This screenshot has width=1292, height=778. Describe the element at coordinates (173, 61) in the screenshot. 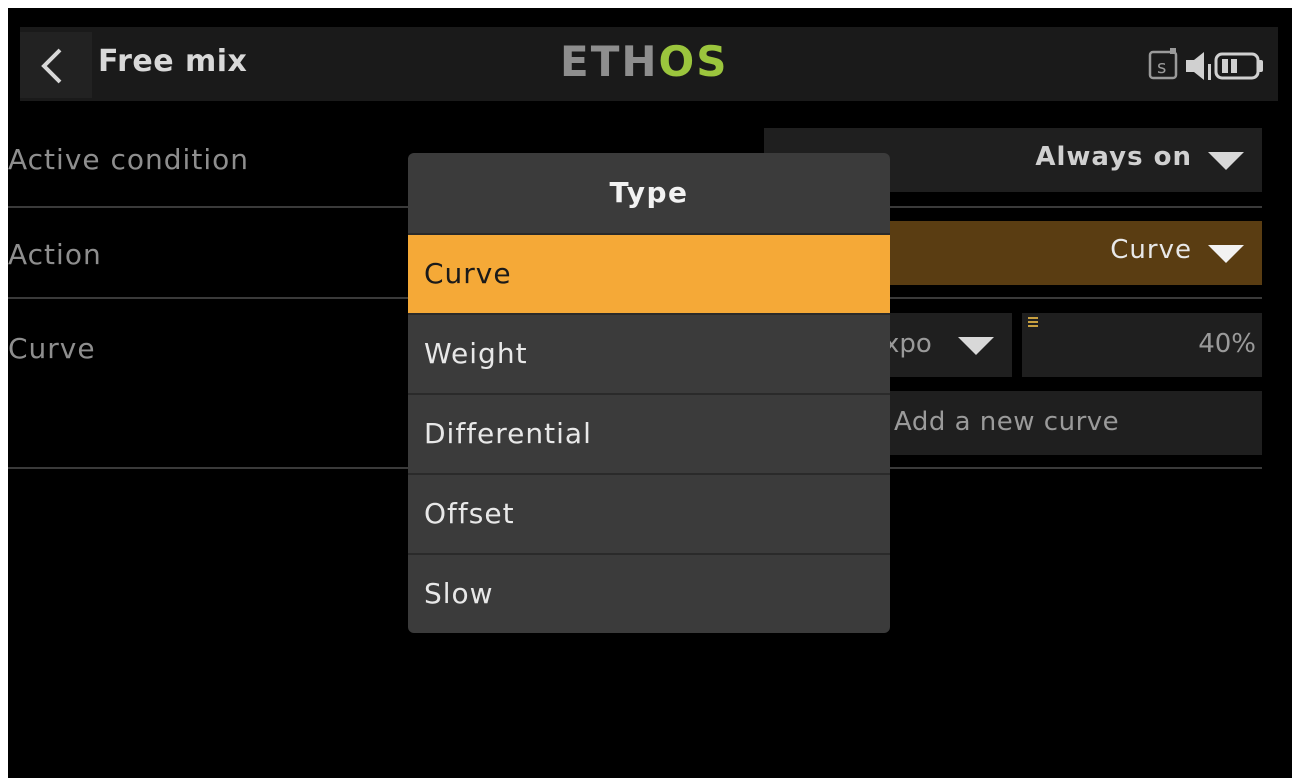

I see `page-title: Free mix` at that location.